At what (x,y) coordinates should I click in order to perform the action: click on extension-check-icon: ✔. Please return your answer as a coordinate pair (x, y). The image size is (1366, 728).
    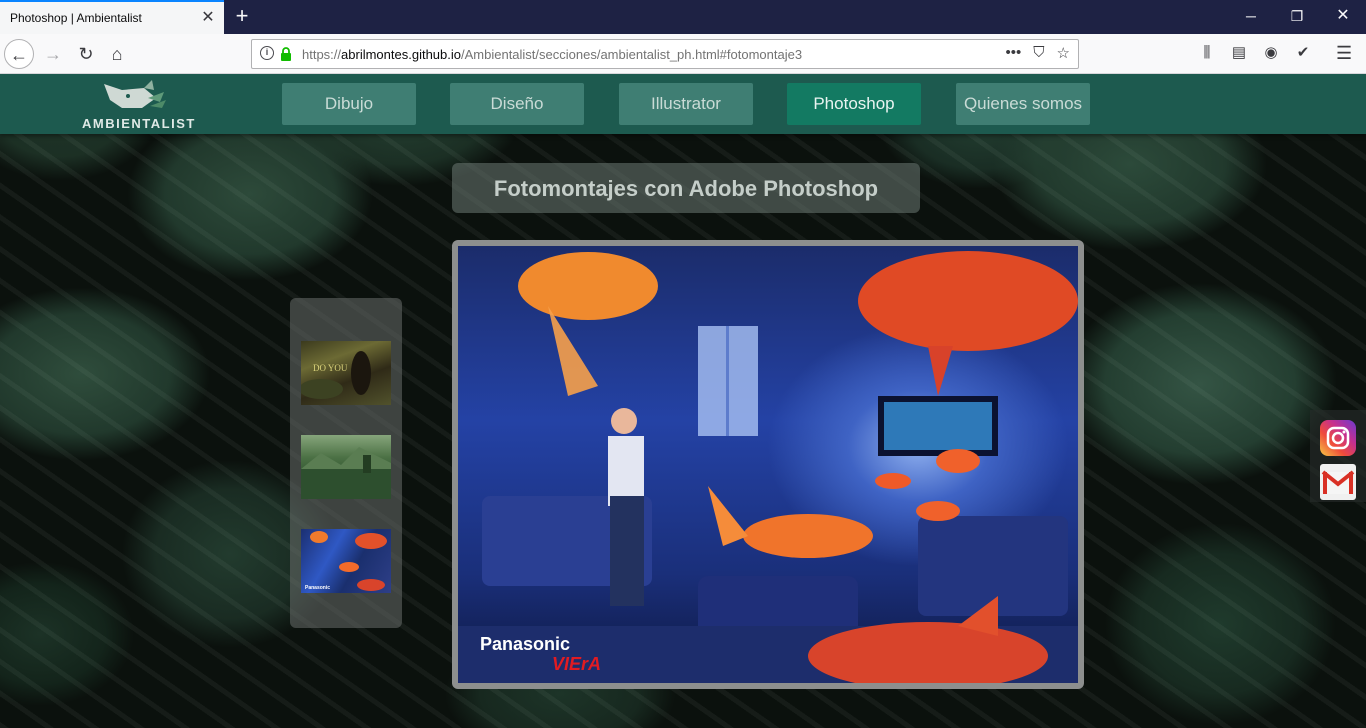
    Looking at the image, I should click on (1303, 53).